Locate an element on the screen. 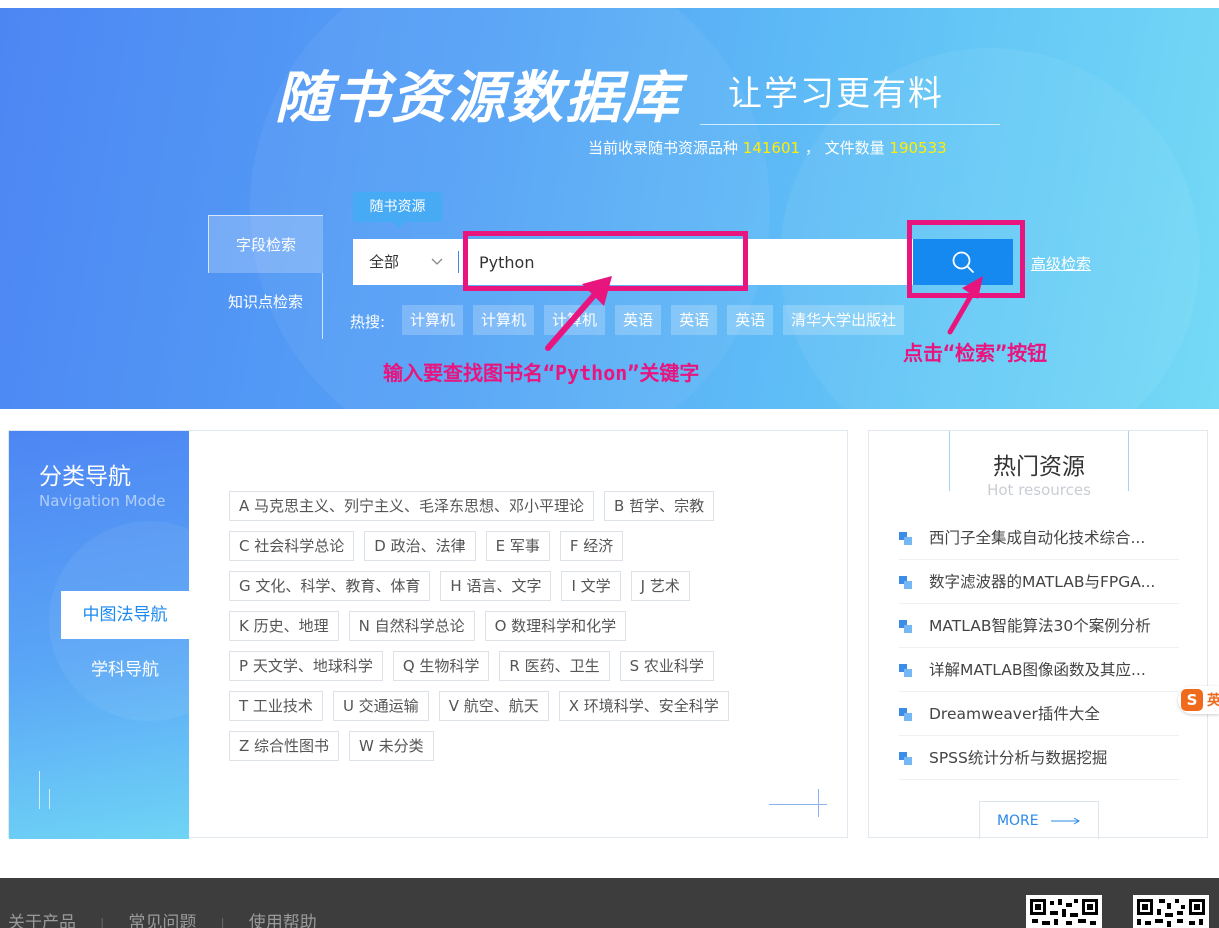 The height and width of the screenshot is (928, 1219). hot-resource-item: SPSS统计分析与数据挖掘 is located at coordinates (1039, 758).